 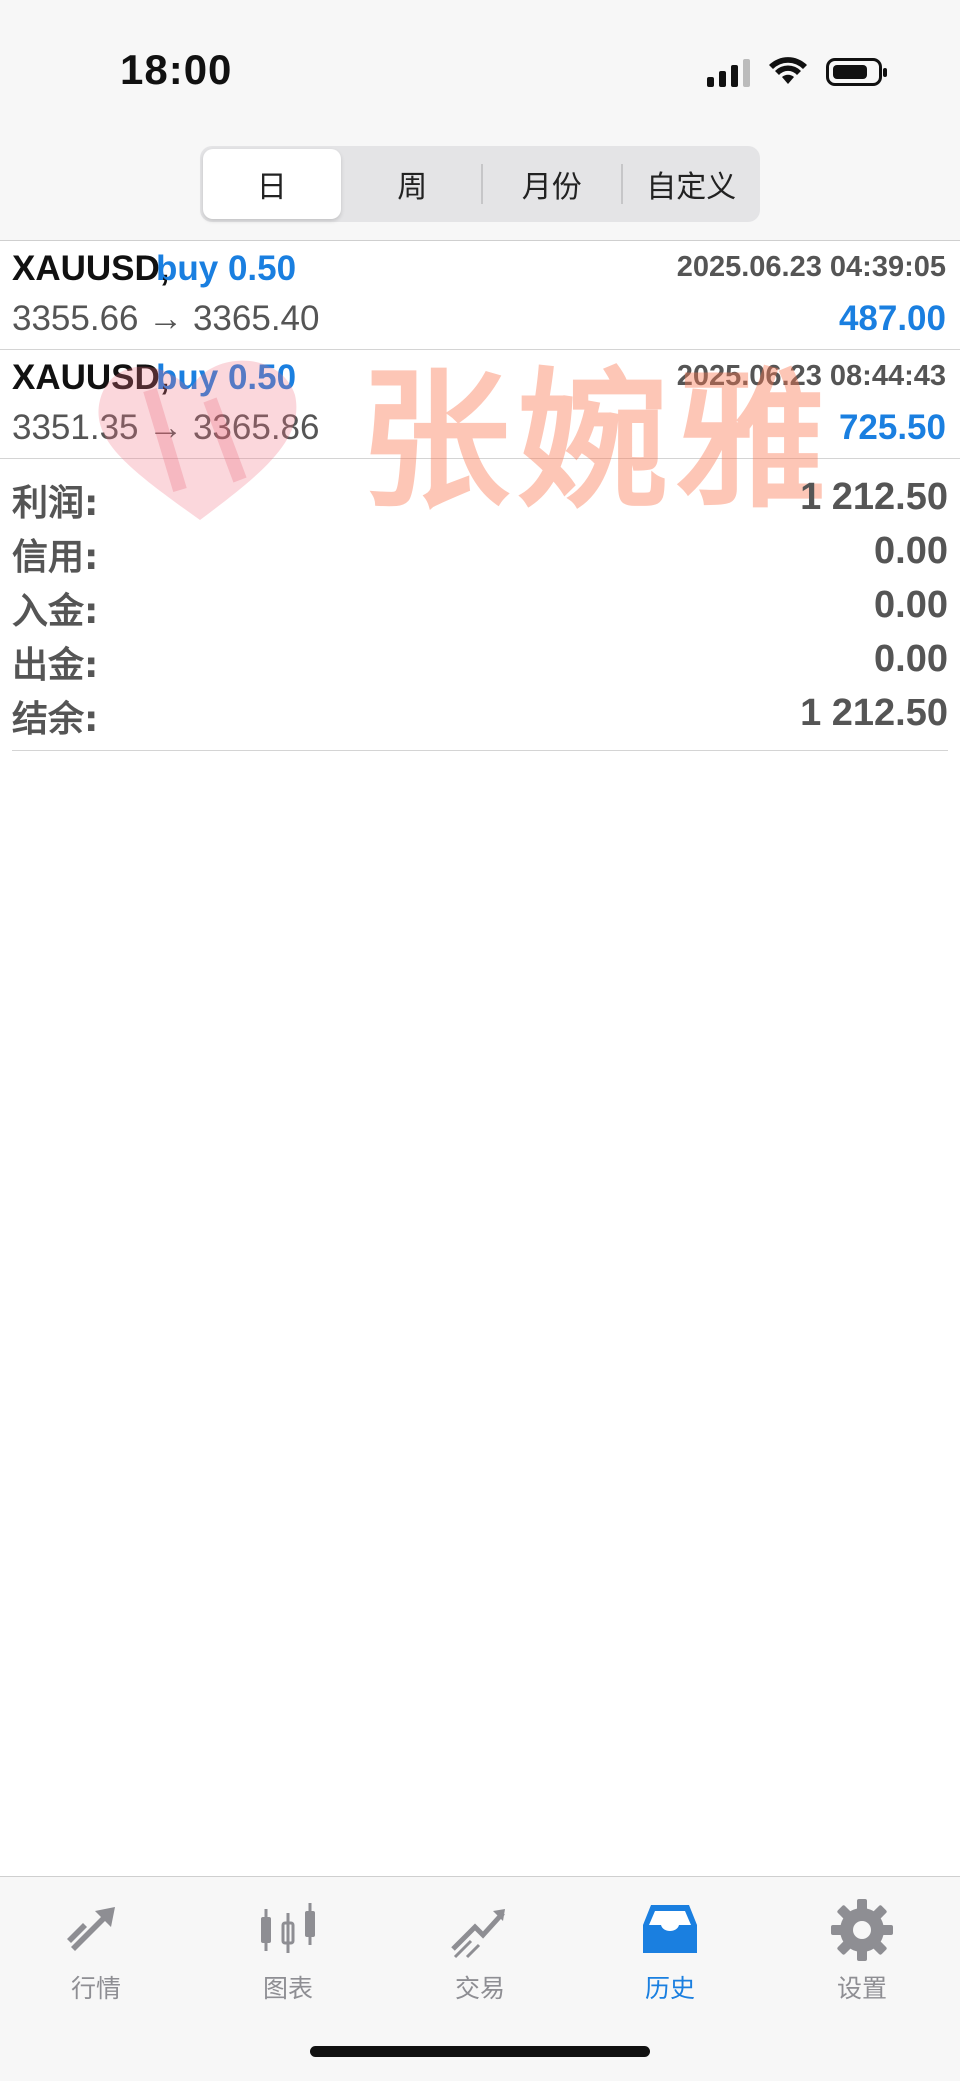 I want to click on tab-label: 图表, so click(x=287, y=1988).